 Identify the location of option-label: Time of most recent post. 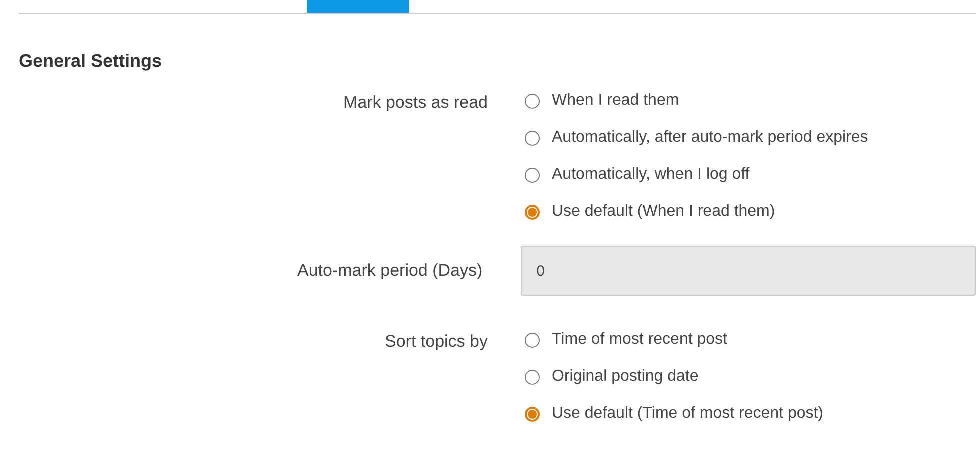
(640, 340).